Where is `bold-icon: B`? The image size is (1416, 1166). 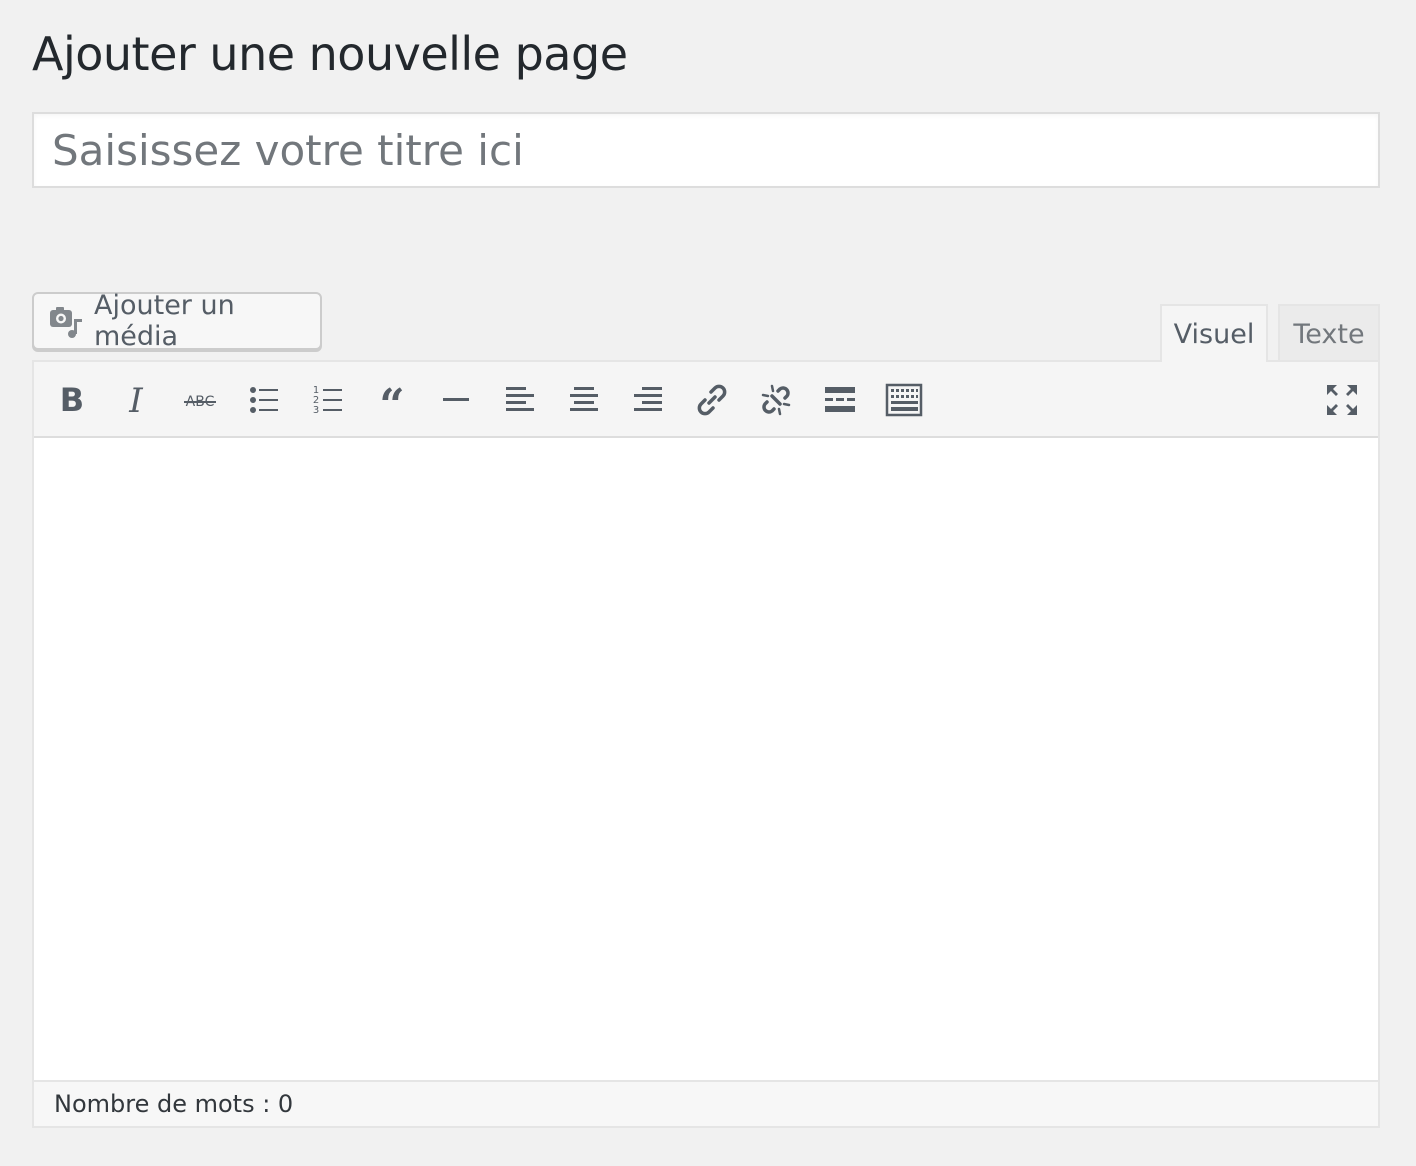 bold-icon: B is located at coordinates (72, 400).